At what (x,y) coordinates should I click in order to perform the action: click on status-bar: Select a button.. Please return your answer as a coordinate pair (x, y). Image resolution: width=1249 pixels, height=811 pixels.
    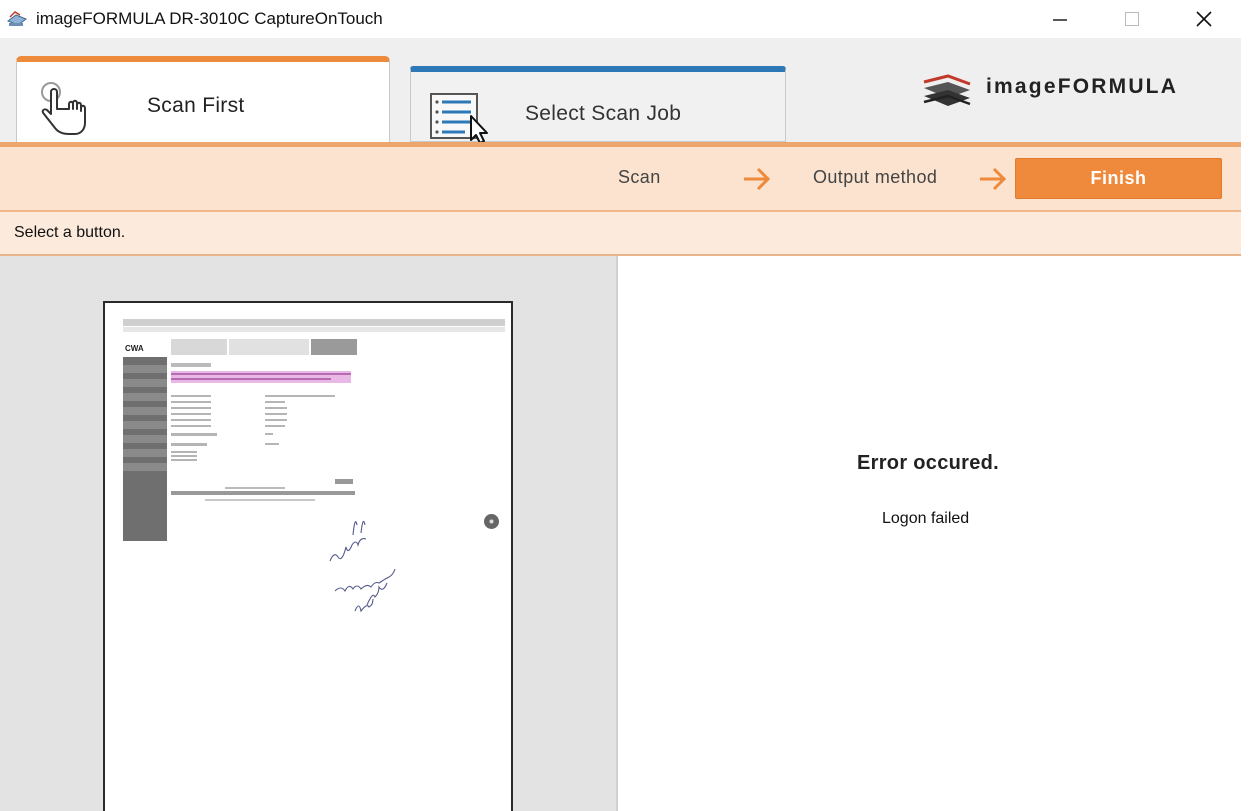
    Looking at the image, I should click on (620, 234).